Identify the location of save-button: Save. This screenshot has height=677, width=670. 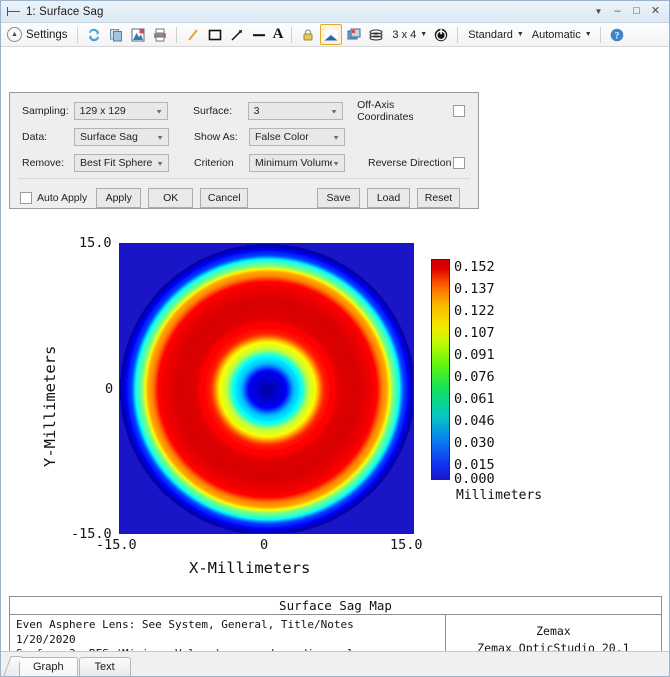
(338, 198).